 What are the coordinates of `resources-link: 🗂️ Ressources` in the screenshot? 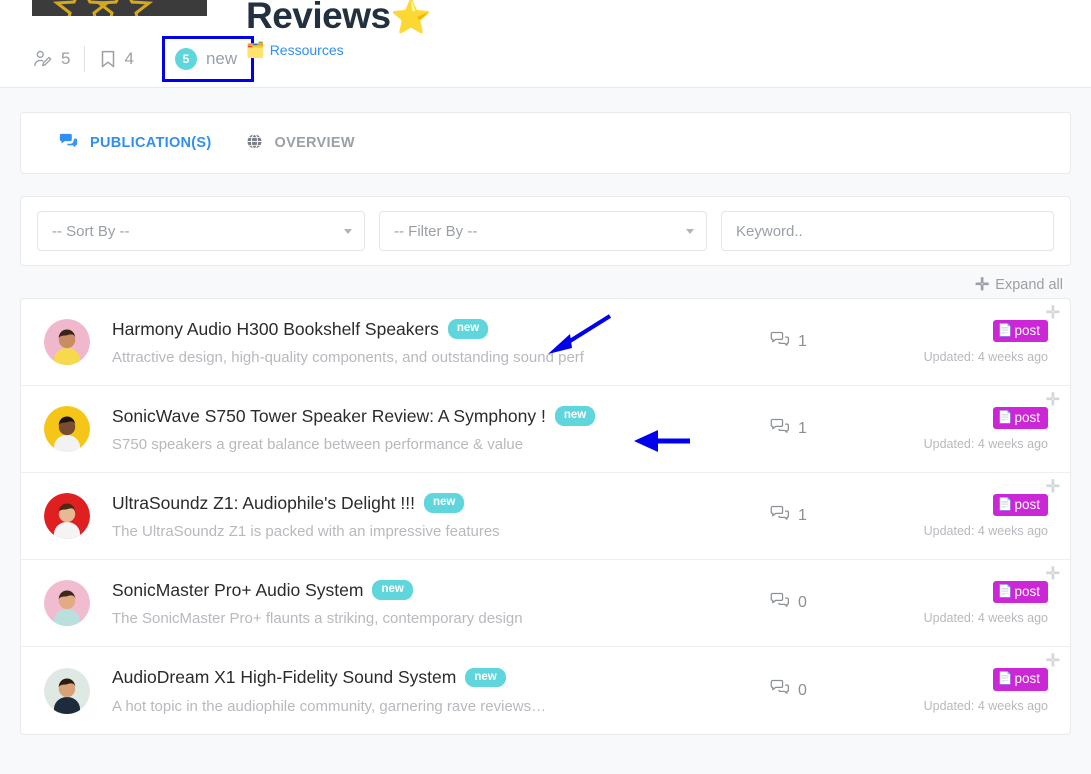 It's located at (338, 50).